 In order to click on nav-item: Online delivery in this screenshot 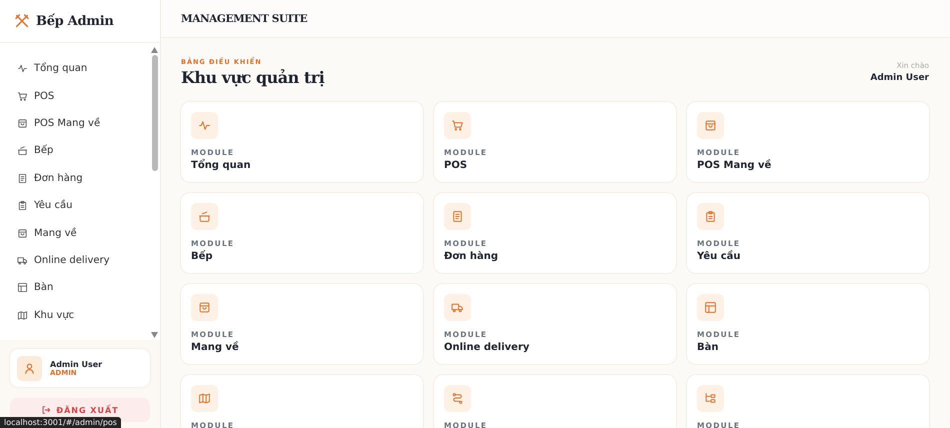, I will do `click(83, 260)`.